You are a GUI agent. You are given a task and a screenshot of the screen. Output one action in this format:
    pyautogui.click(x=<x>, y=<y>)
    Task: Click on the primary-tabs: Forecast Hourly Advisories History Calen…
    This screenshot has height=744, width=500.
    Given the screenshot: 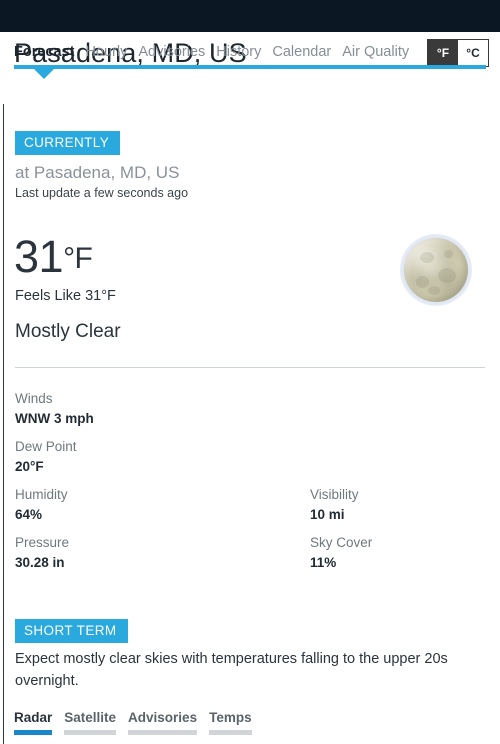 What is the action you would take?
    pyautogui.click(x=211, y=52)
    